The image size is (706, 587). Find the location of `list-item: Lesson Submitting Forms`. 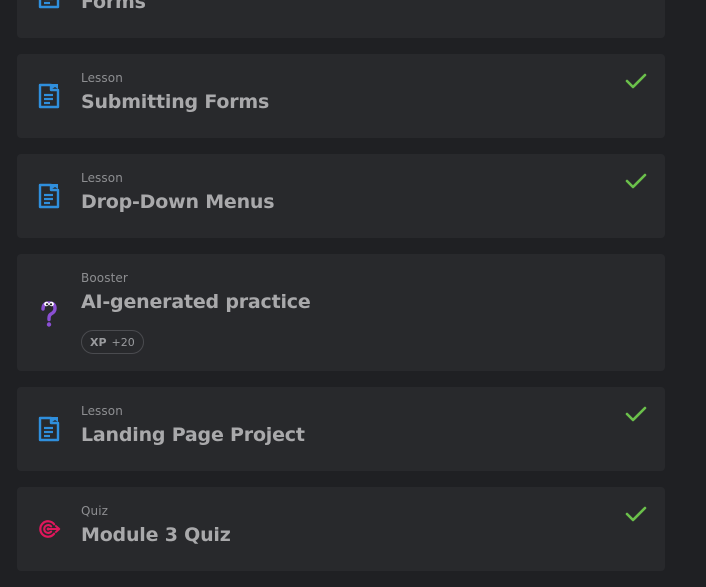

list-item: Lesson Submitting Forms is located at coordinates (341, 96).